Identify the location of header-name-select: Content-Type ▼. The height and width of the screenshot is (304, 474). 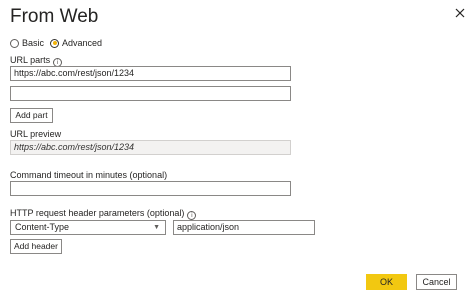
(88, 227).